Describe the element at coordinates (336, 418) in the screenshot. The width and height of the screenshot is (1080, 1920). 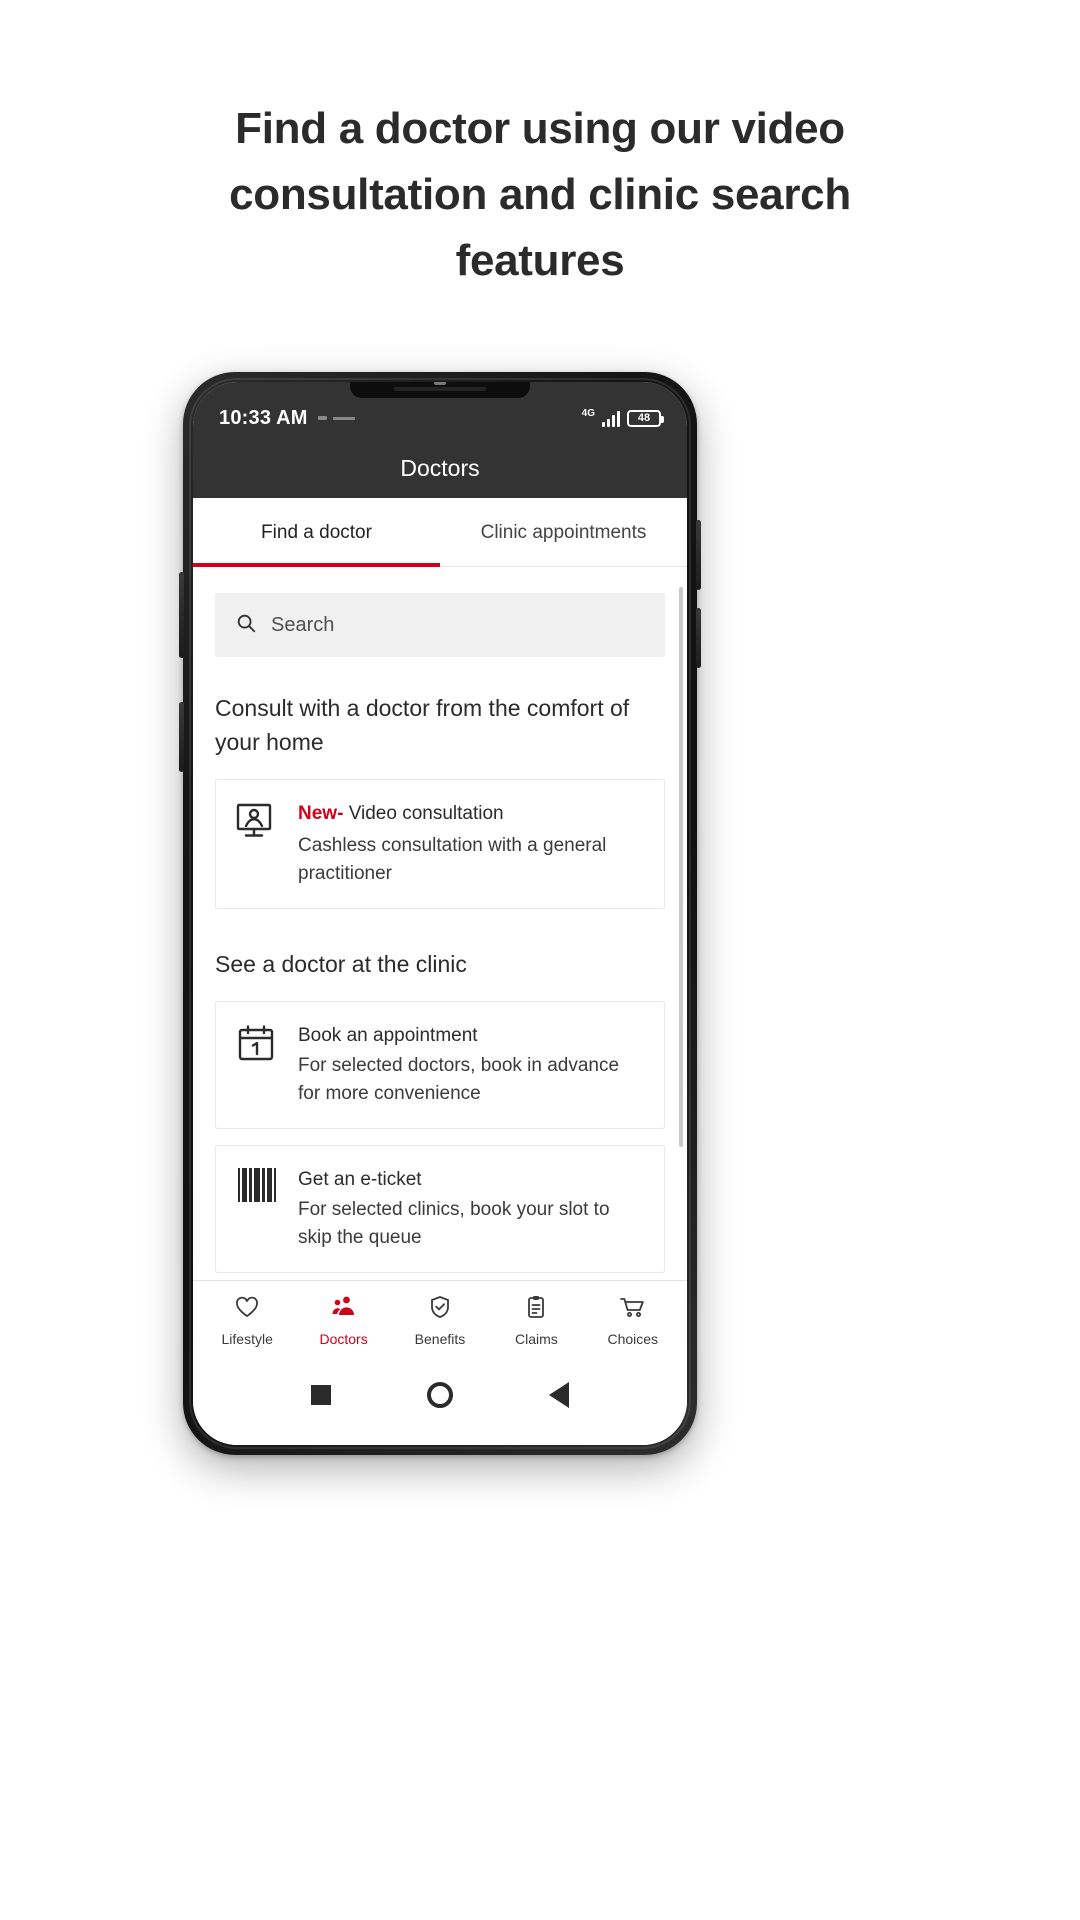
I see `status-notification-icons` at that location.